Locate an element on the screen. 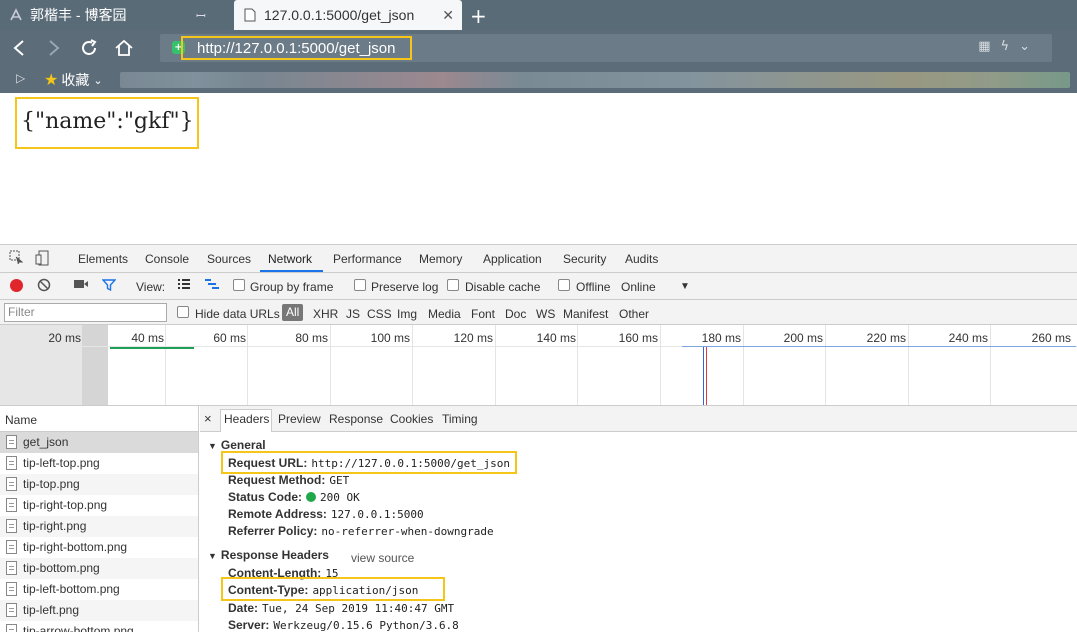  tab-sources: Sources is located at coordinates (229, 259).